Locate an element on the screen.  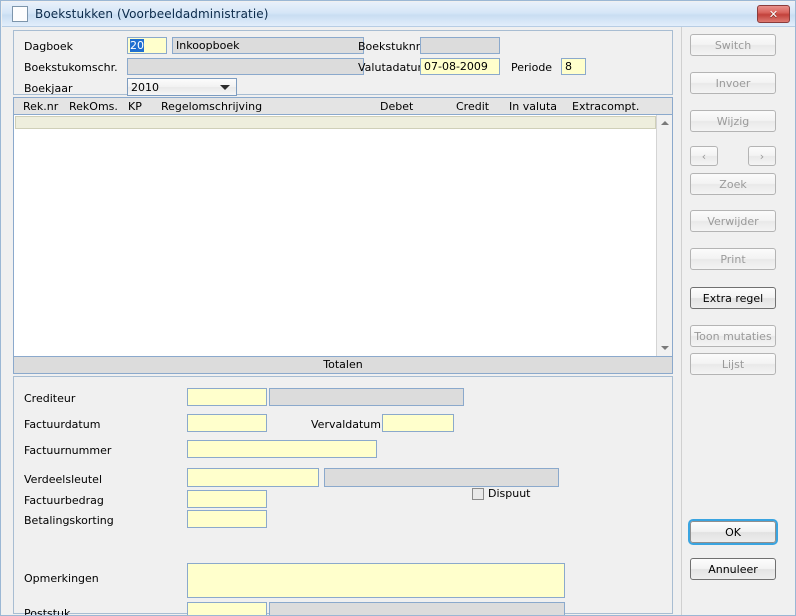
scroll-up-icon is located at coordinates (664, 123).